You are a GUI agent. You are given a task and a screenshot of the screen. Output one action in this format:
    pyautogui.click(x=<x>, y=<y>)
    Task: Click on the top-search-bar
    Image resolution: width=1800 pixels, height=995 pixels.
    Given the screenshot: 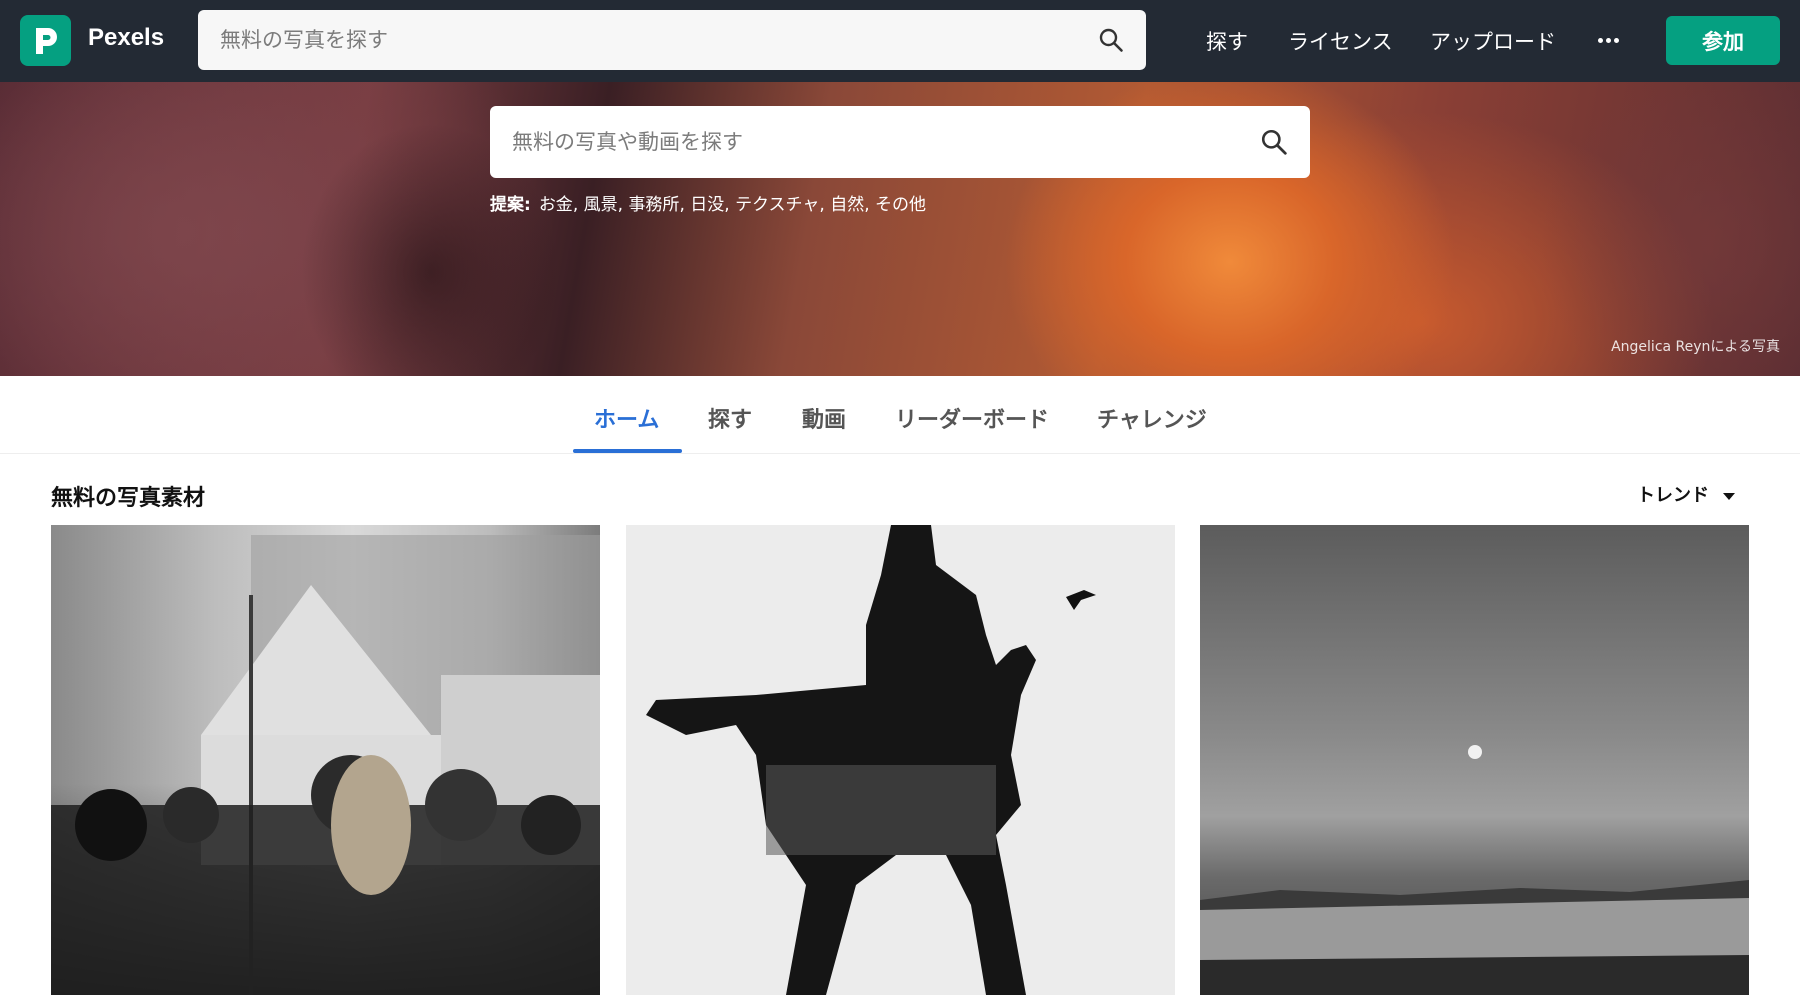 What is the action you would take?
    pyautogui.click(x=672, y=40)
    